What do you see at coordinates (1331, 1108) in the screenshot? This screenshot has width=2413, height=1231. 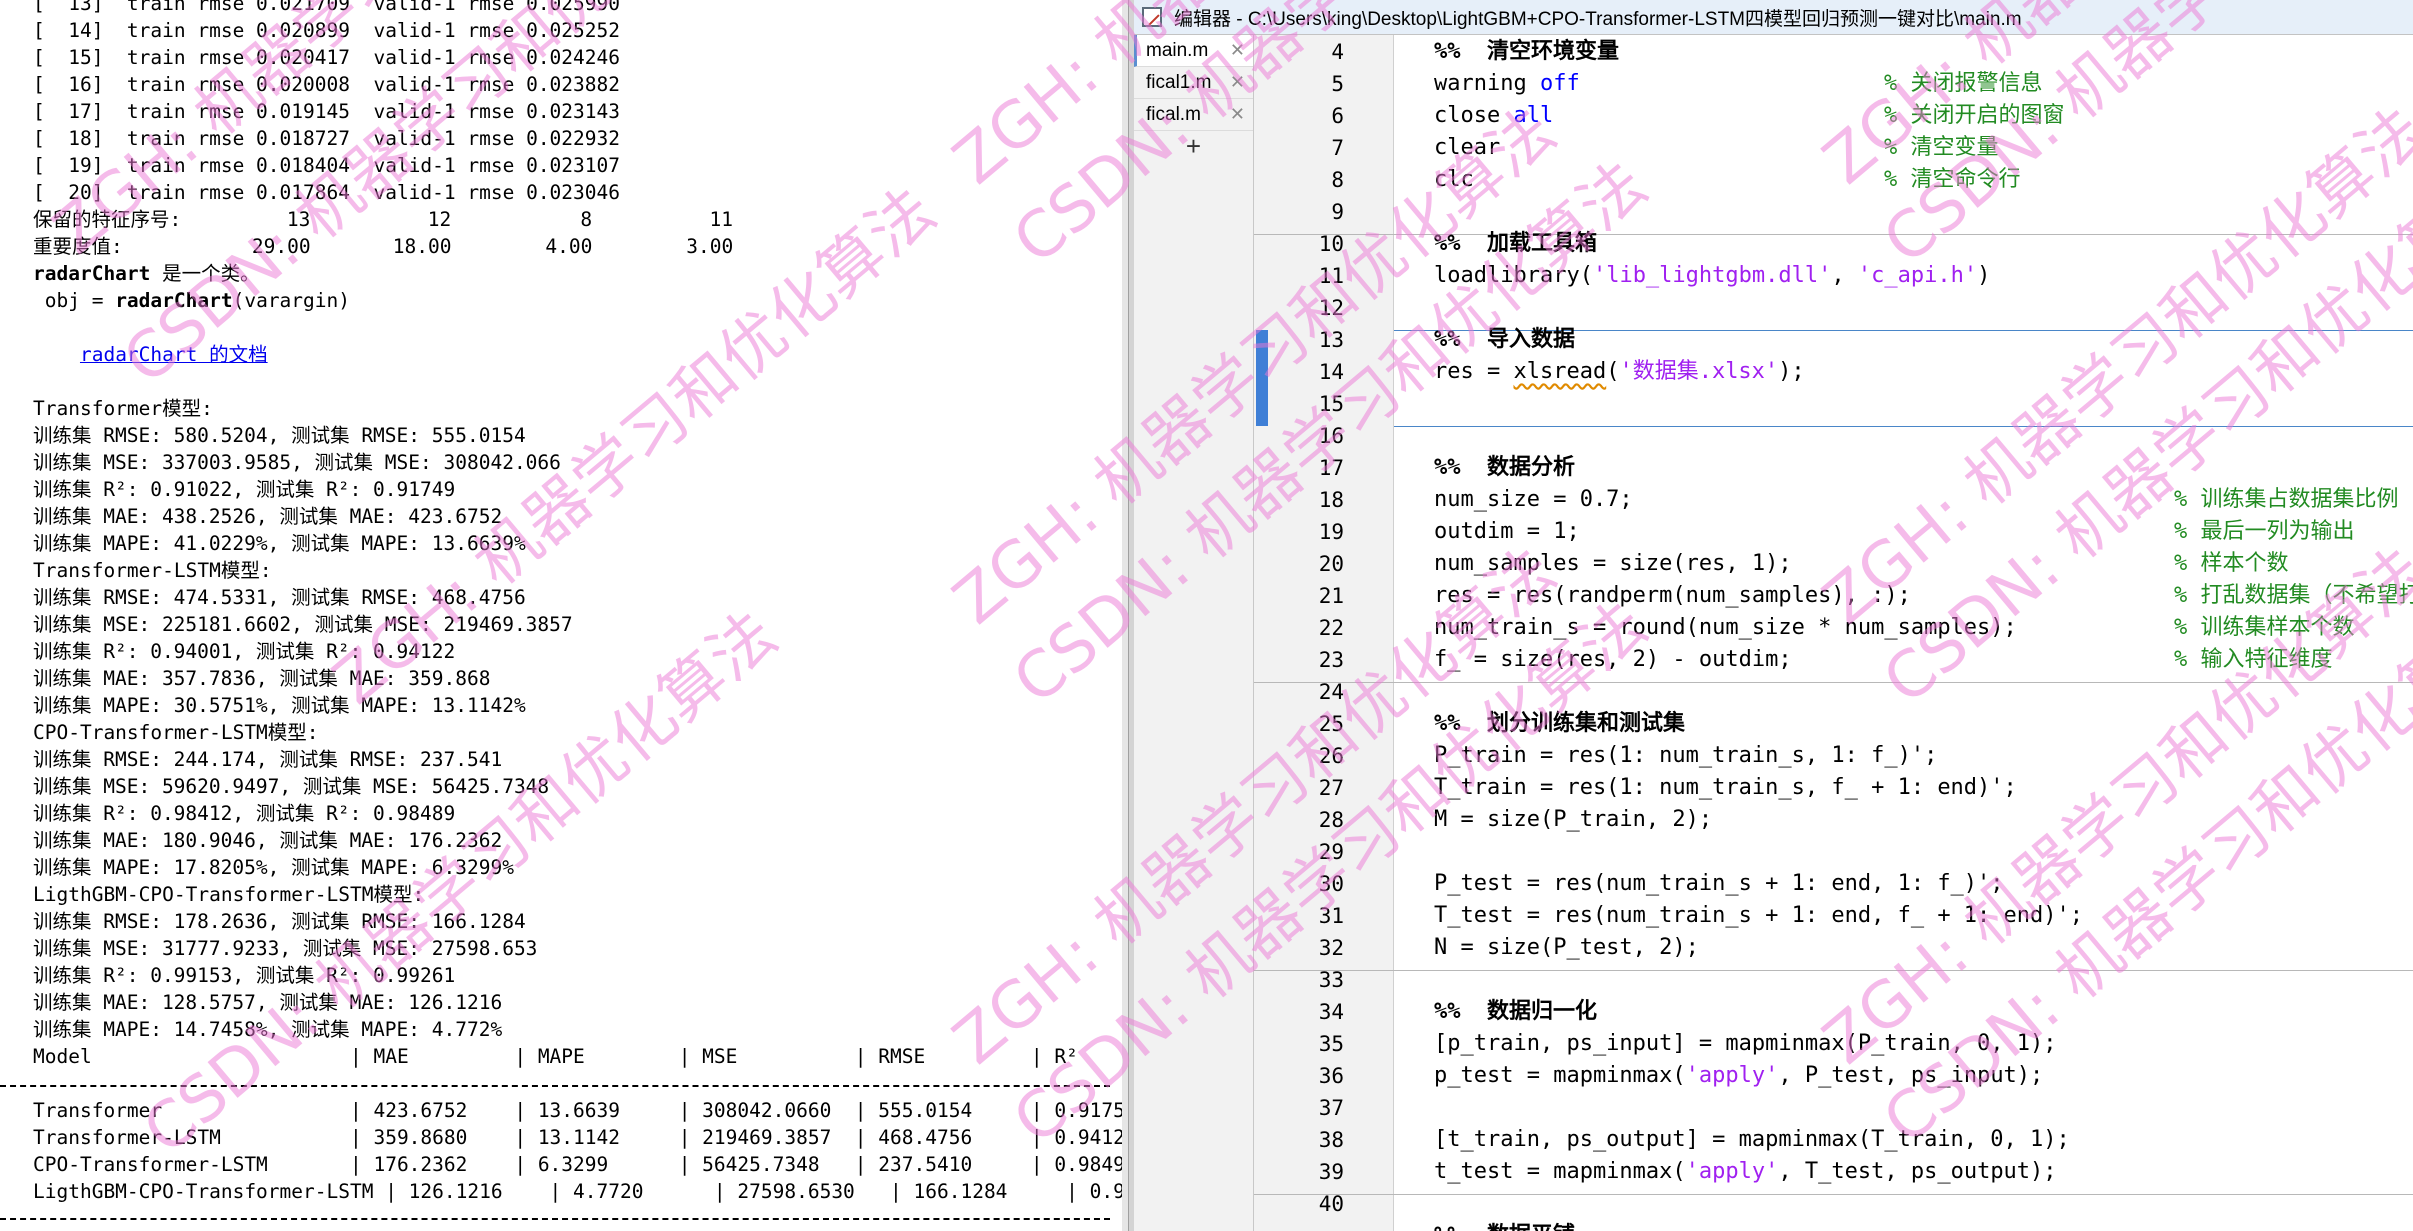 I see `line-number: 37` at bounding box center [1331, 1108].